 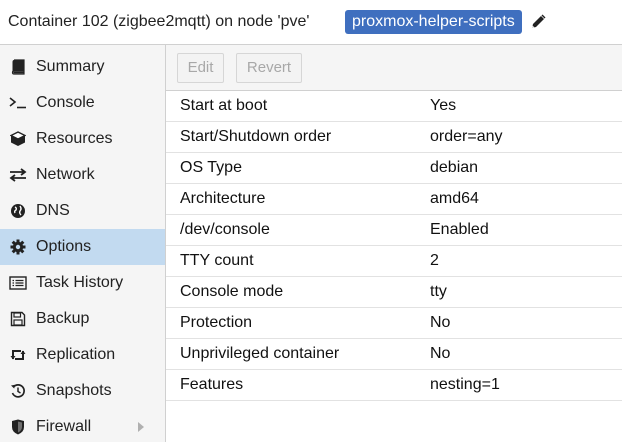 What do you see at coordinates (200, 68) in the screenshot?
I see `edit-button: Edit` at bounding box center [200, 68].